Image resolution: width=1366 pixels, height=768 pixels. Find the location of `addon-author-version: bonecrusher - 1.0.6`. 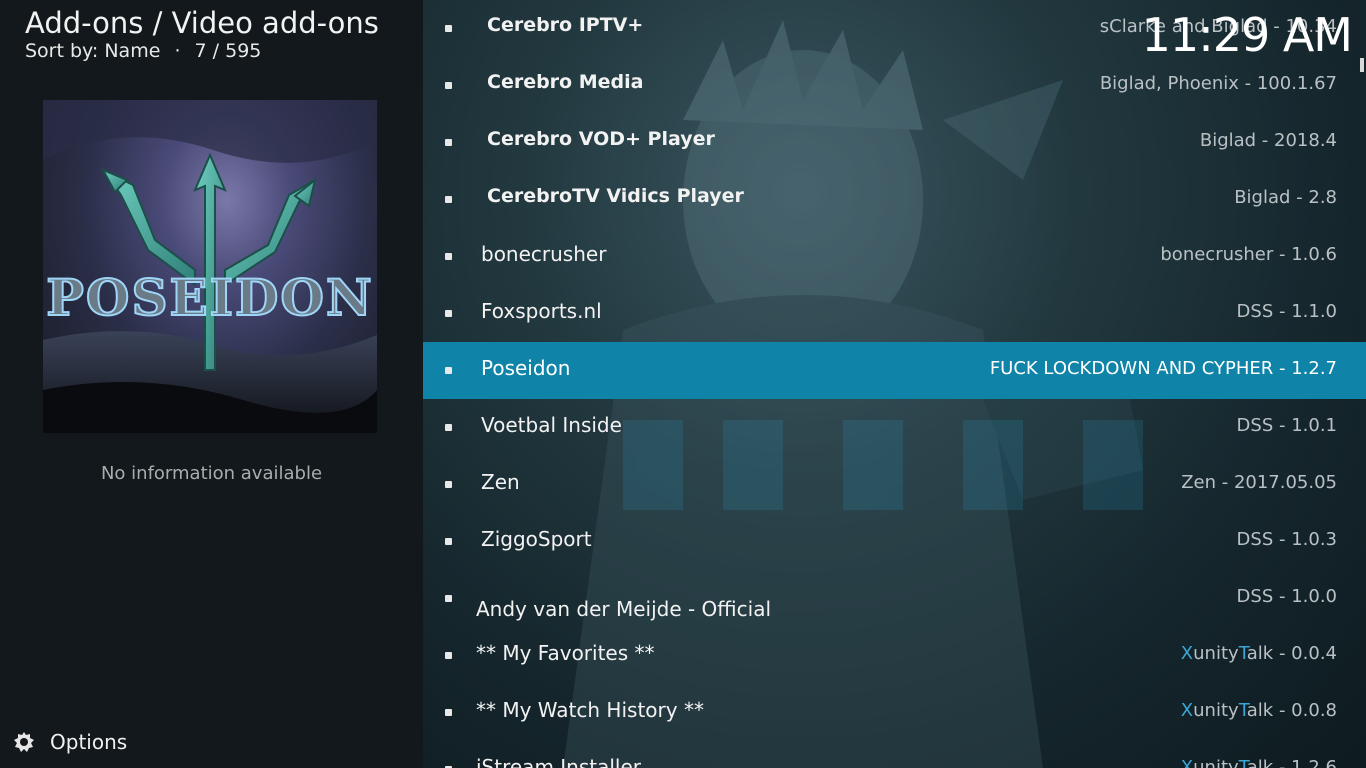

addon-author-version: bonecrusher - 1.0.6 is located at coordinates (1248, 254).